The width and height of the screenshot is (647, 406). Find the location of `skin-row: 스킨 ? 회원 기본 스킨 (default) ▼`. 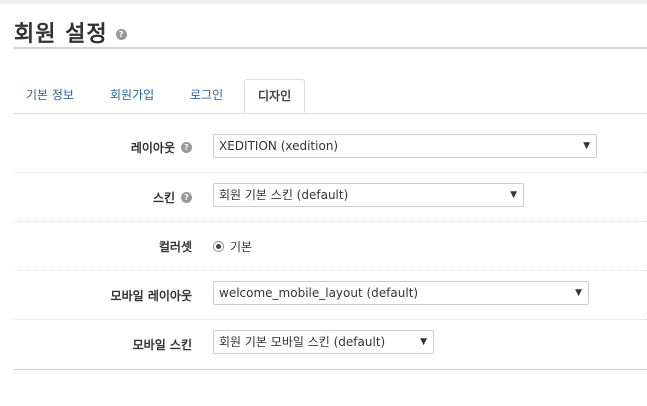

skin-row: 스킨 ? 회원 기본 스킨 (default) ▼ is located at coordinates (330, 197).